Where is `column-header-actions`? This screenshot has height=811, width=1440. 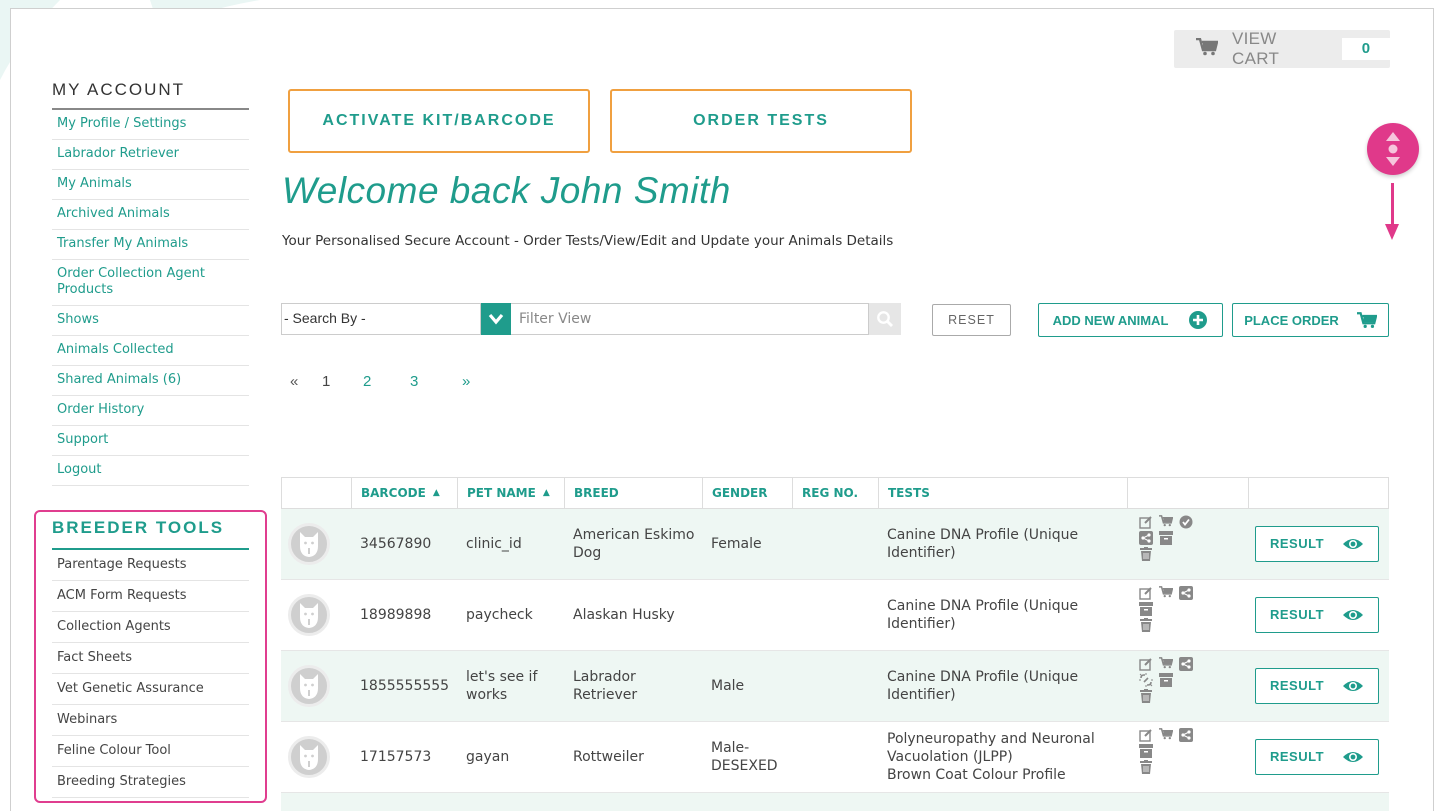
column-header-actions is located at coordinates (1188, 493).